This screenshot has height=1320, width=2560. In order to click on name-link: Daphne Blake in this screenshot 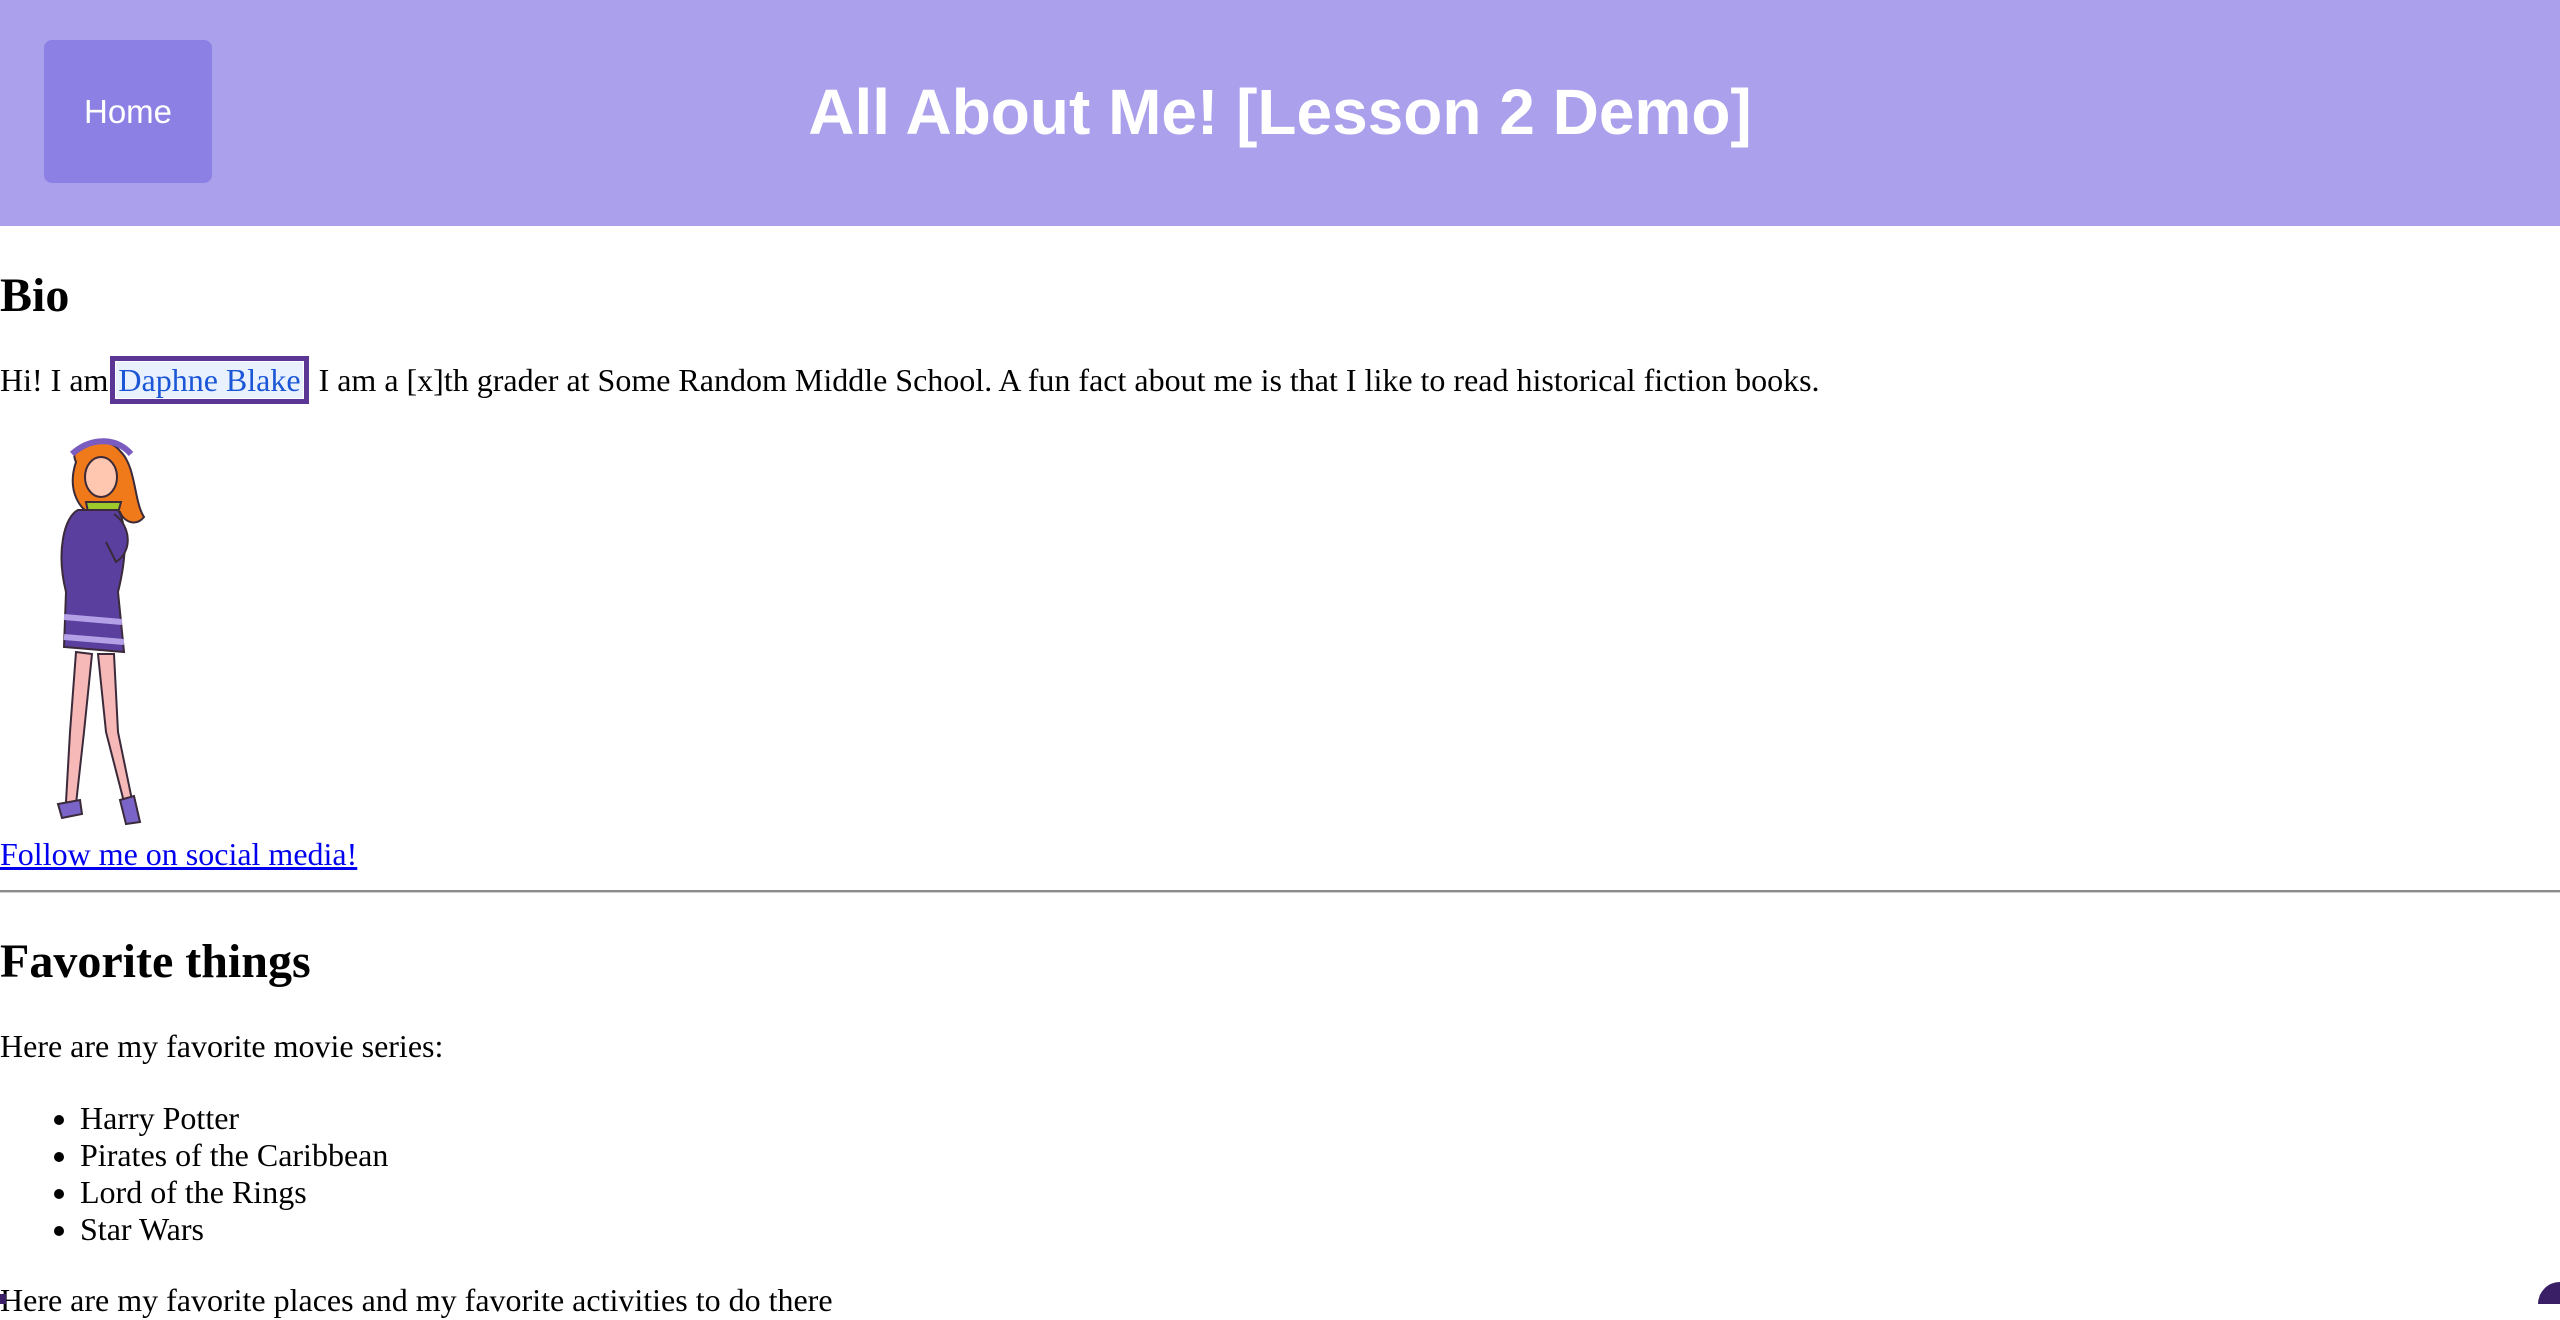, I will do `click(209, 380)`.